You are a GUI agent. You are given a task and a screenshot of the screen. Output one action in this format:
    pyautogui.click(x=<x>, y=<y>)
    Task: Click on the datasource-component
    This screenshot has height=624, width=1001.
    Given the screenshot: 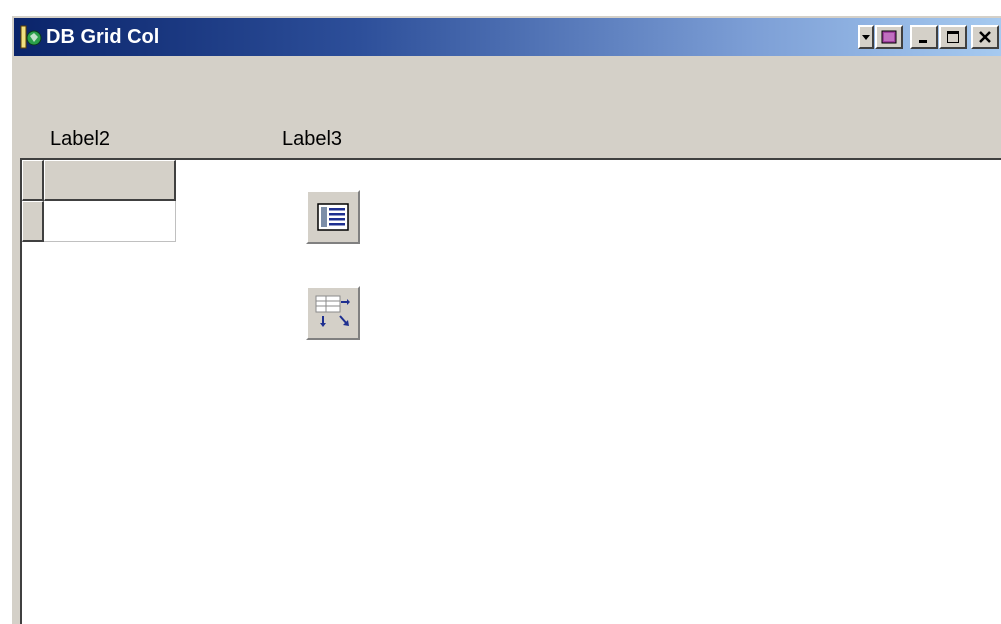 What is the action you would take?
    pyautogui.click(x=333, y=217)
    